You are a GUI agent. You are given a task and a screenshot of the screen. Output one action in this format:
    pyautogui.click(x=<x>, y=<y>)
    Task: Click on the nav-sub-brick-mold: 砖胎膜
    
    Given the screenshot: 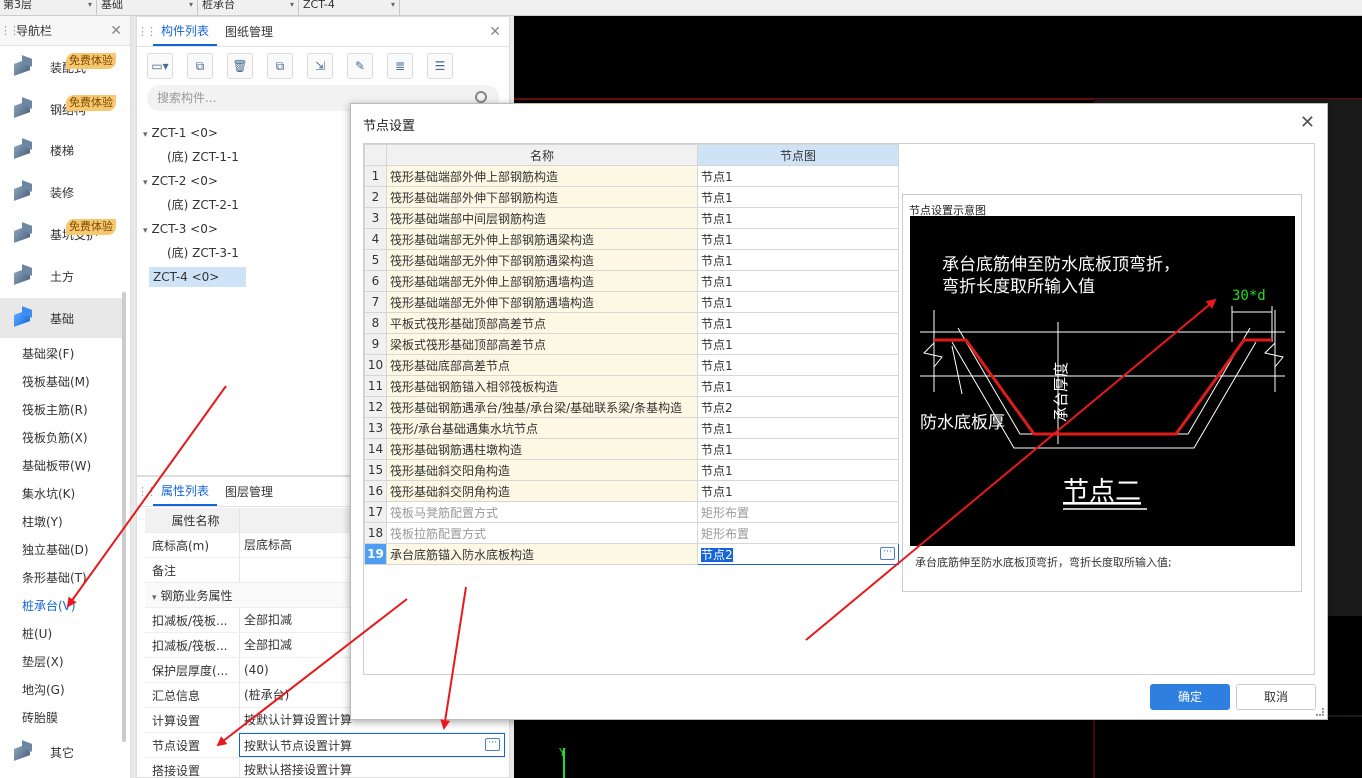 What is the action you would take?
    pyautogui.click(x=40, y=718)
    